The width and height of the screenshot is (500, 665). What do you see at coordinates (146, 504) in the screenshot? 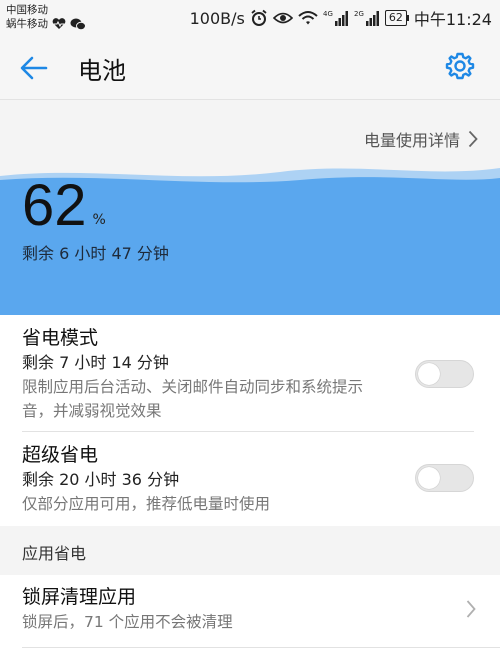
I see `ultra-saving-description: 仅部分应用可用，推荐低电量时使用` at bounding box center [146, 504].